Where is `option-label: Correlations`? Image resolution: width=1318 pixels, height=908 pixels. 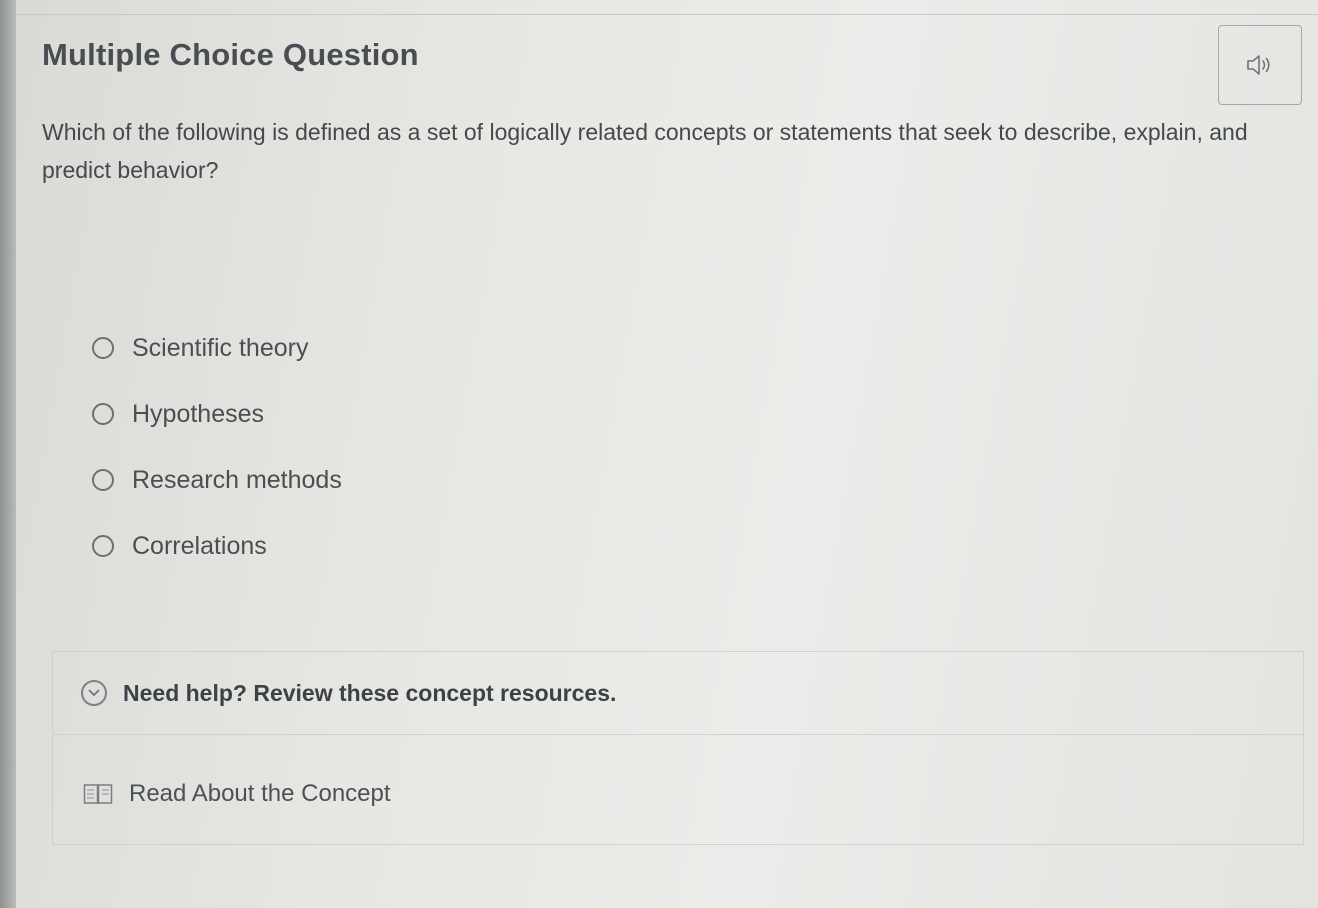
option-label: Correlations is located at coordinates (199, 545).